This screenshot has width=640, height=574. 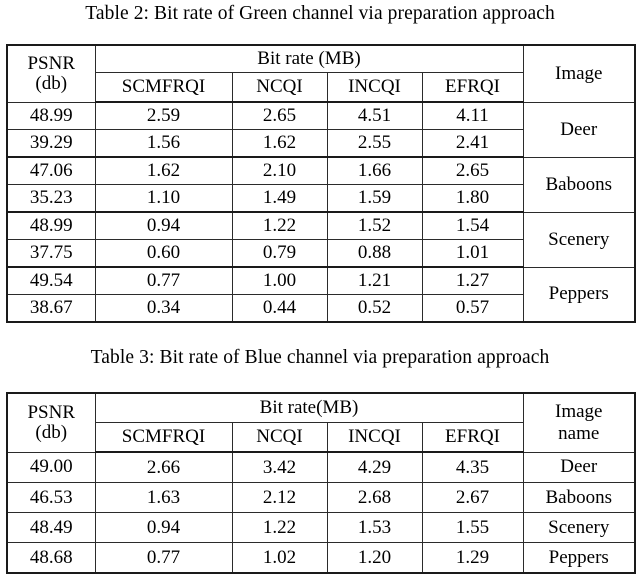 What do you see at coordinates (279, 308) in the screenshot?
I see `cell-ncqi: 0.44` at bounding box center [279, 308].